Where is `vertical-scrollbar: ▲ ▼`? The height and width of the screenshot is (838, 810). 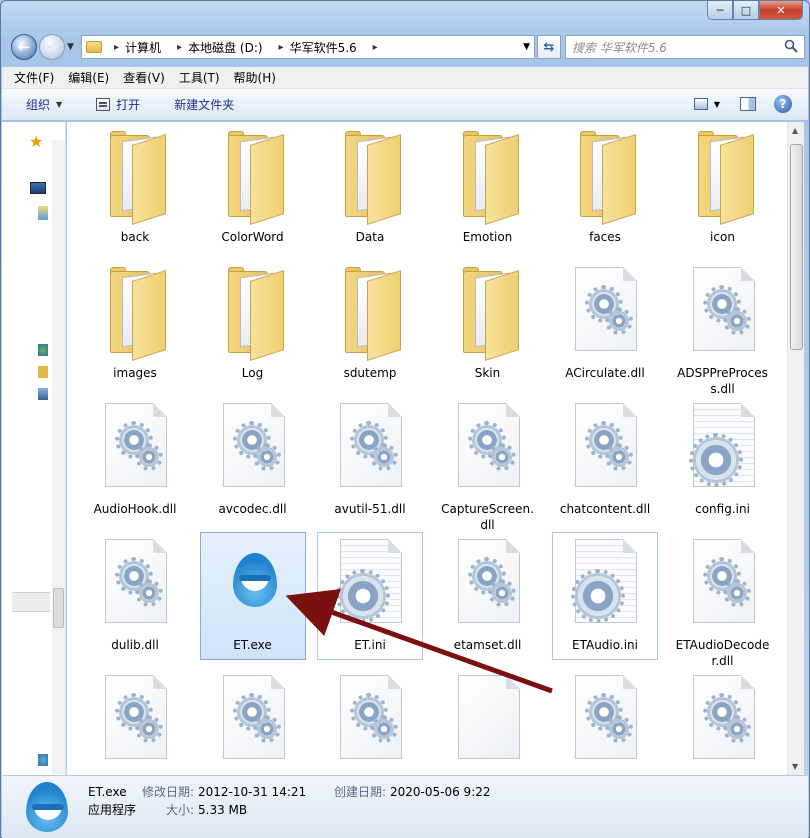 vertical-scrollbar: ▲ ▼ is located at coordinates (795, 448).